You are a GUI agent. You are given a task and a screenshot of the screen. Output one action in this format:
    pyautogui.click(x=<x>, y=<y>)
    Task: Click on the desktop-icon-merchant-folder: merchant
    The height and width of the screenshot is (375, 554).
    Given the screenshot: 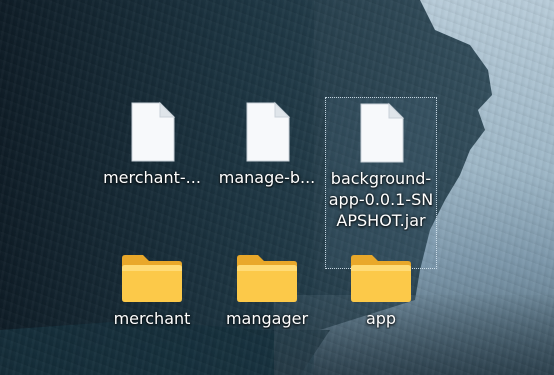 What is the action you would take?
    pyautogui.click(x=152, y=290)
    